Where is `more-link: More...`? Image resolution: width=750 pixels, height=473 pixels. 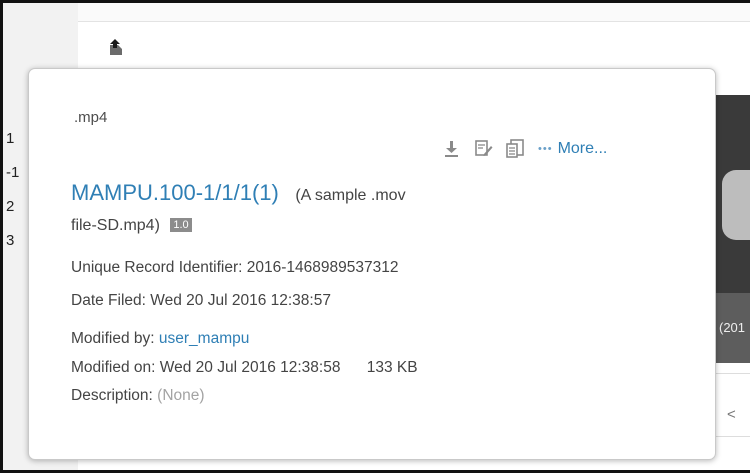 more-link: More... is located at coordinates (583, 149).